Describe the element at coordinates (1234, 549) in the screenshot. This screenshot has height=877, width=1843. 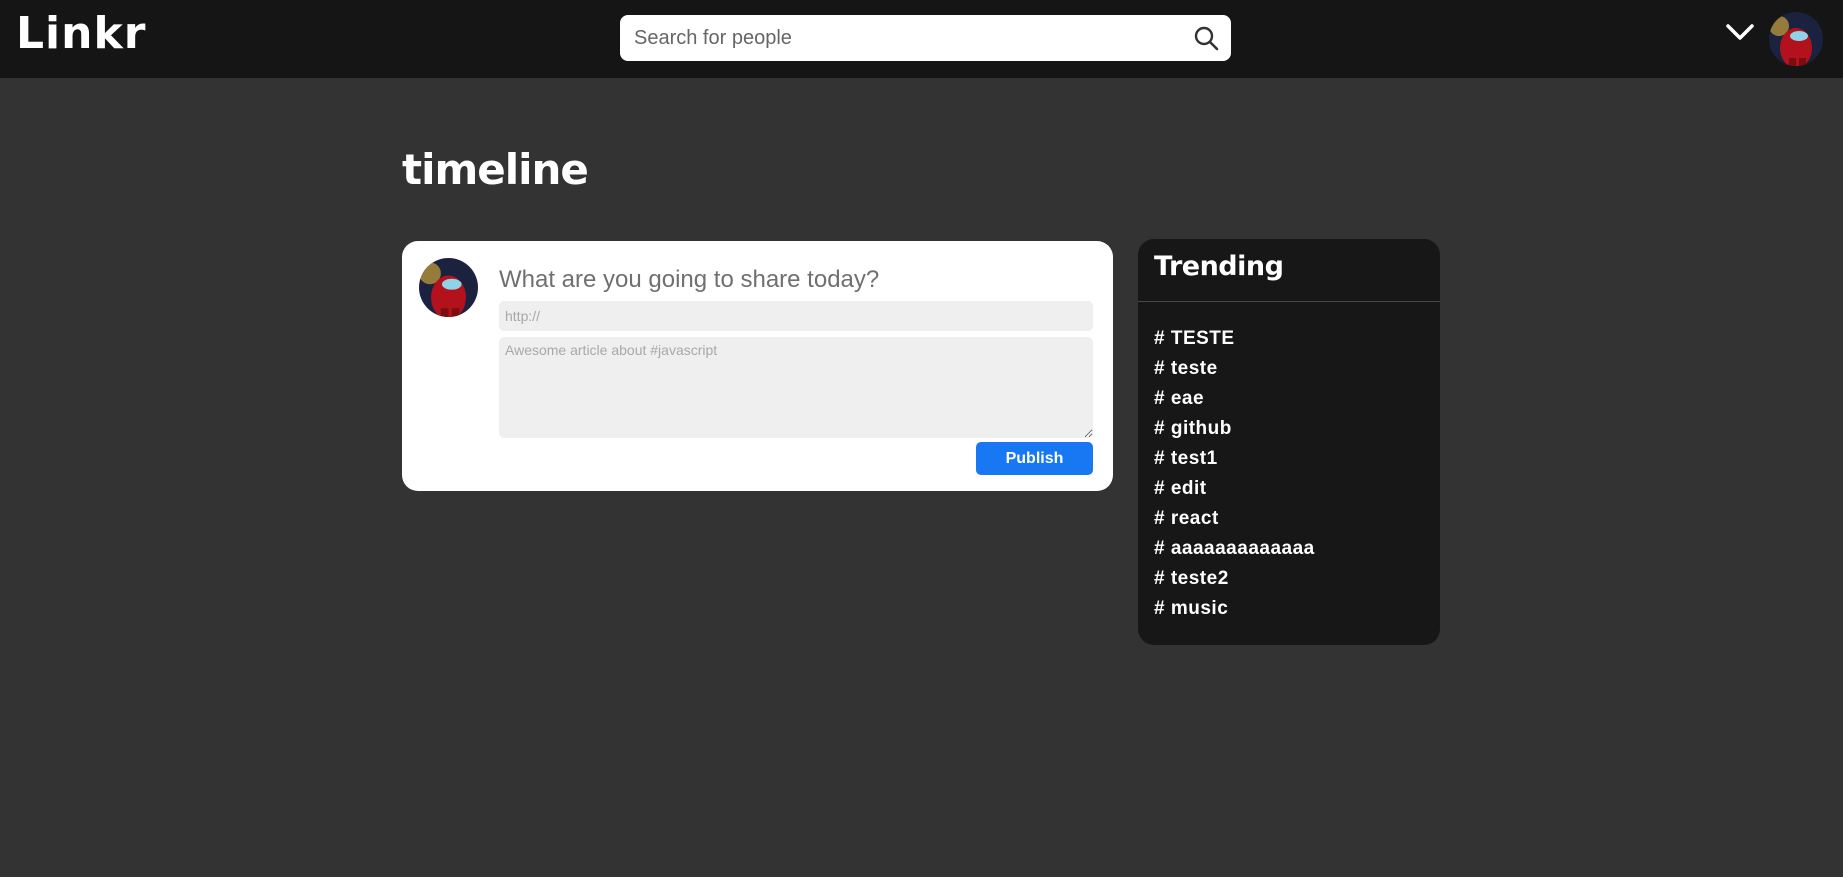
I see `hashtag-item: # aaaaaaaaaaaaa` at that location.